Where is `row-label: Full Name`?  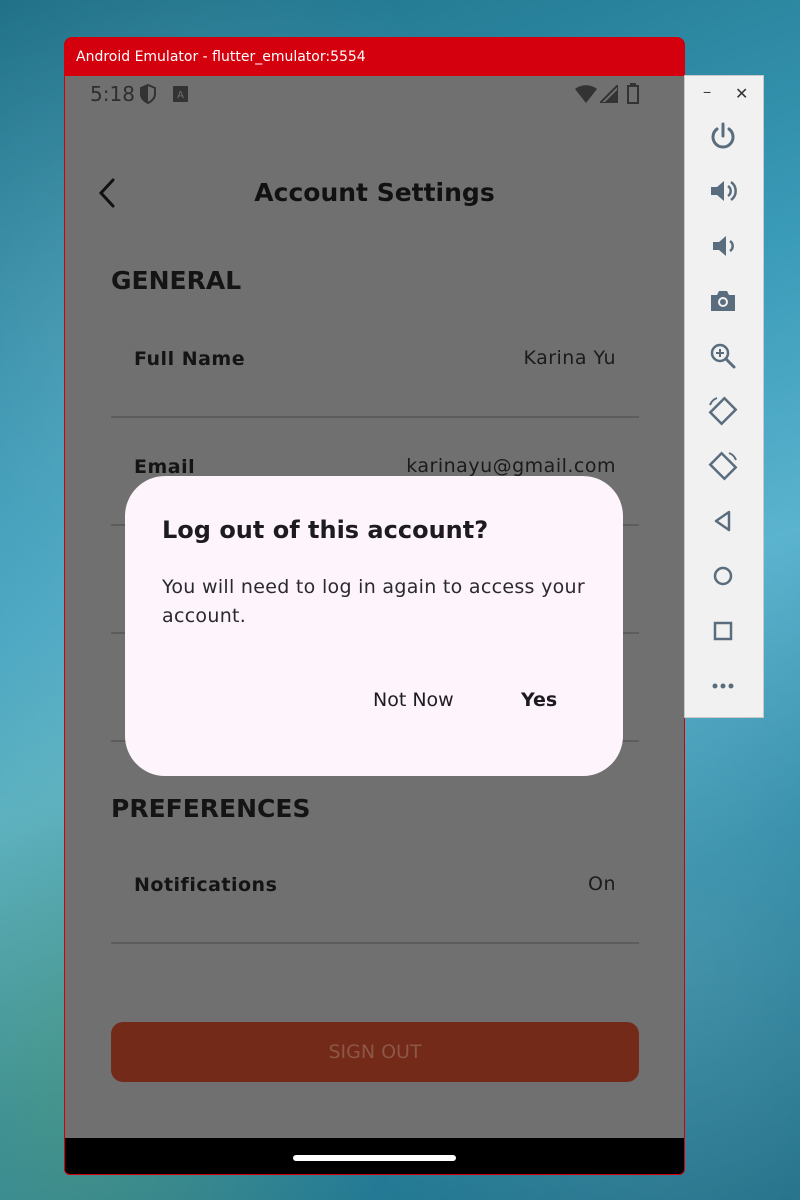
row-label: Full Name is located at coordinates (190, 359).